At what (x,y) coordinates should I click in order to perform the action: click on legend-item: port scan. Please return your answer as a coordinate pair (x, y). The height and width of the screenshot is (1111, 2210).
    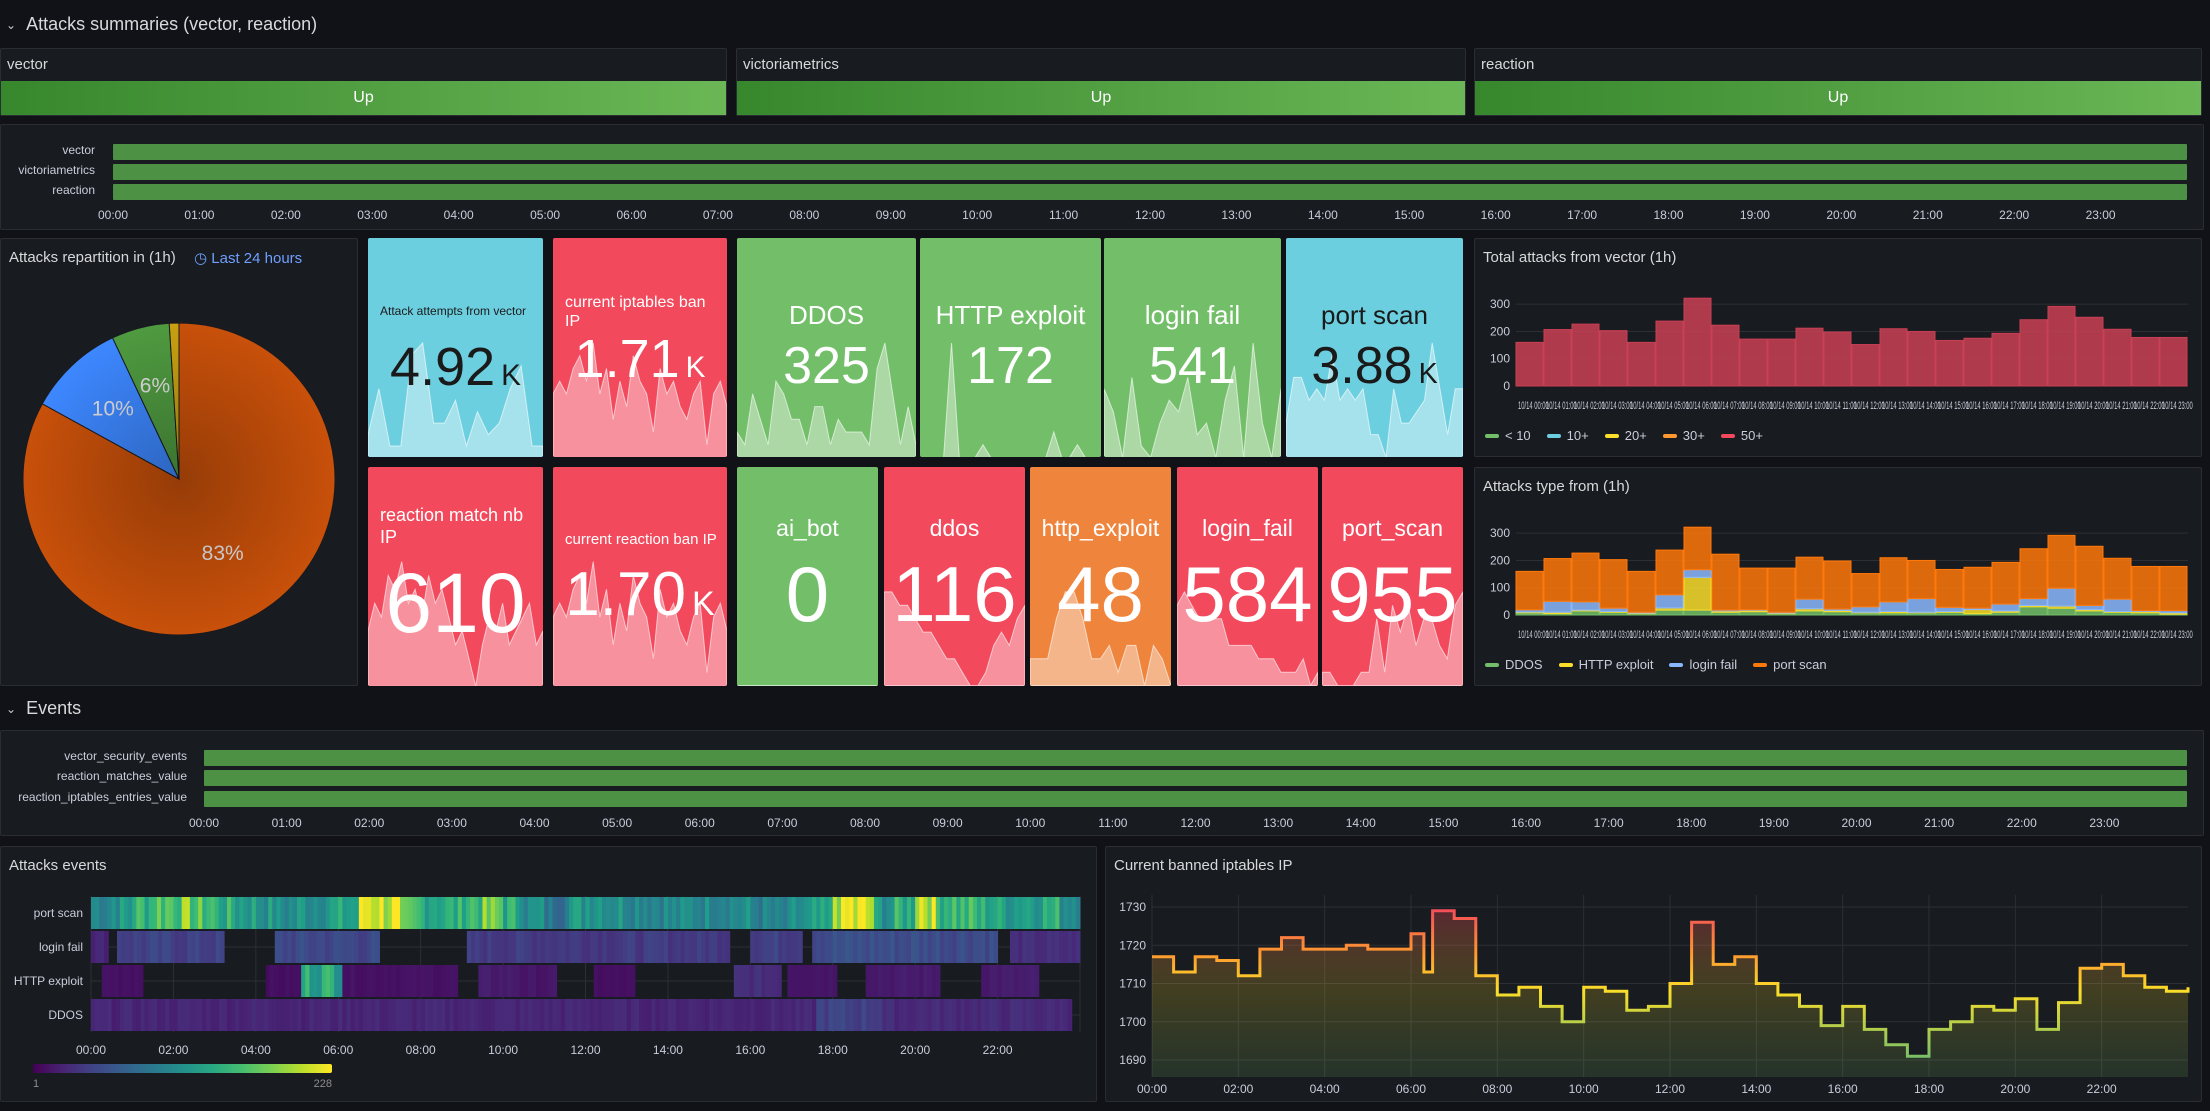
    Looking at the image, I should click on (1790, 664).